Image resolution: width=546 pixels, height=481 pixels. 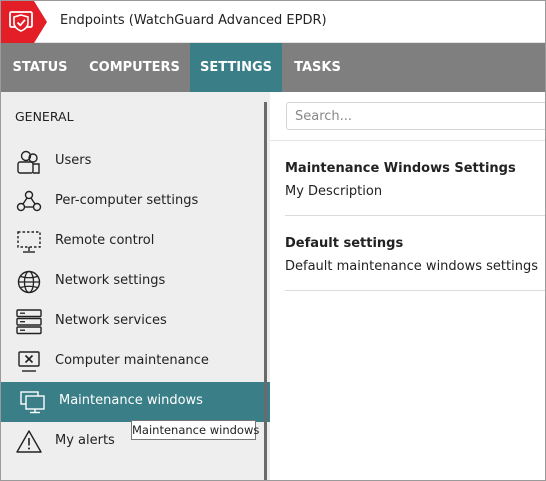 What do you see at coordinates (265, 291) in the screenshot?
I see `sidebar-scrollbar` at bounding box center [265, 291].